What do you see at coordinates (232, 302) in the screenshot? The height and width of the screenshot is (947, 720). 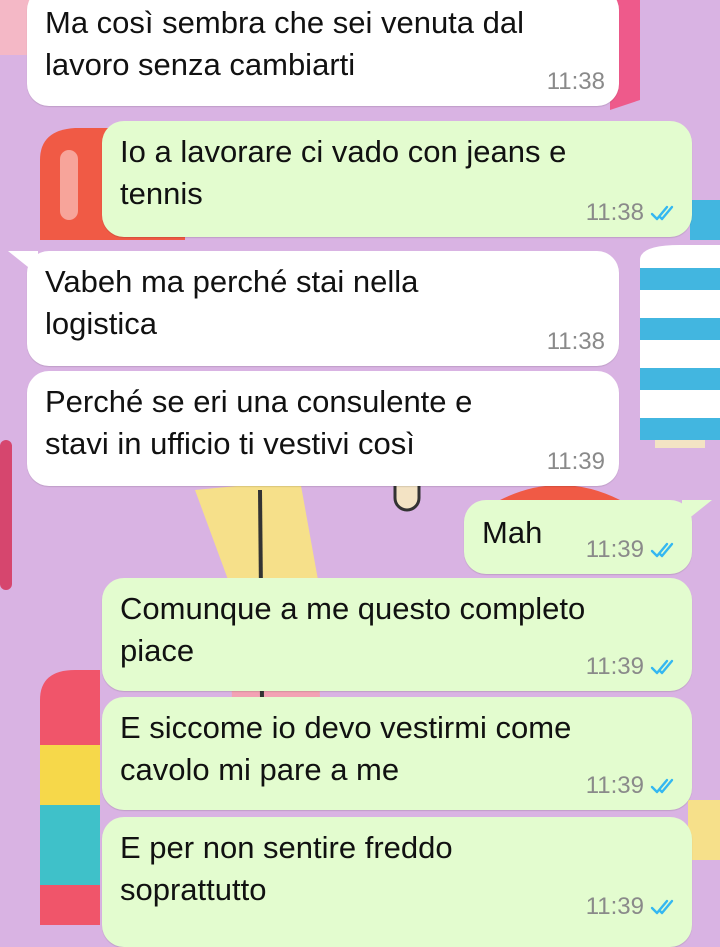 I see `message-text: Vabeh ma perché stai nella logistica` at bounding box center [232, 302].